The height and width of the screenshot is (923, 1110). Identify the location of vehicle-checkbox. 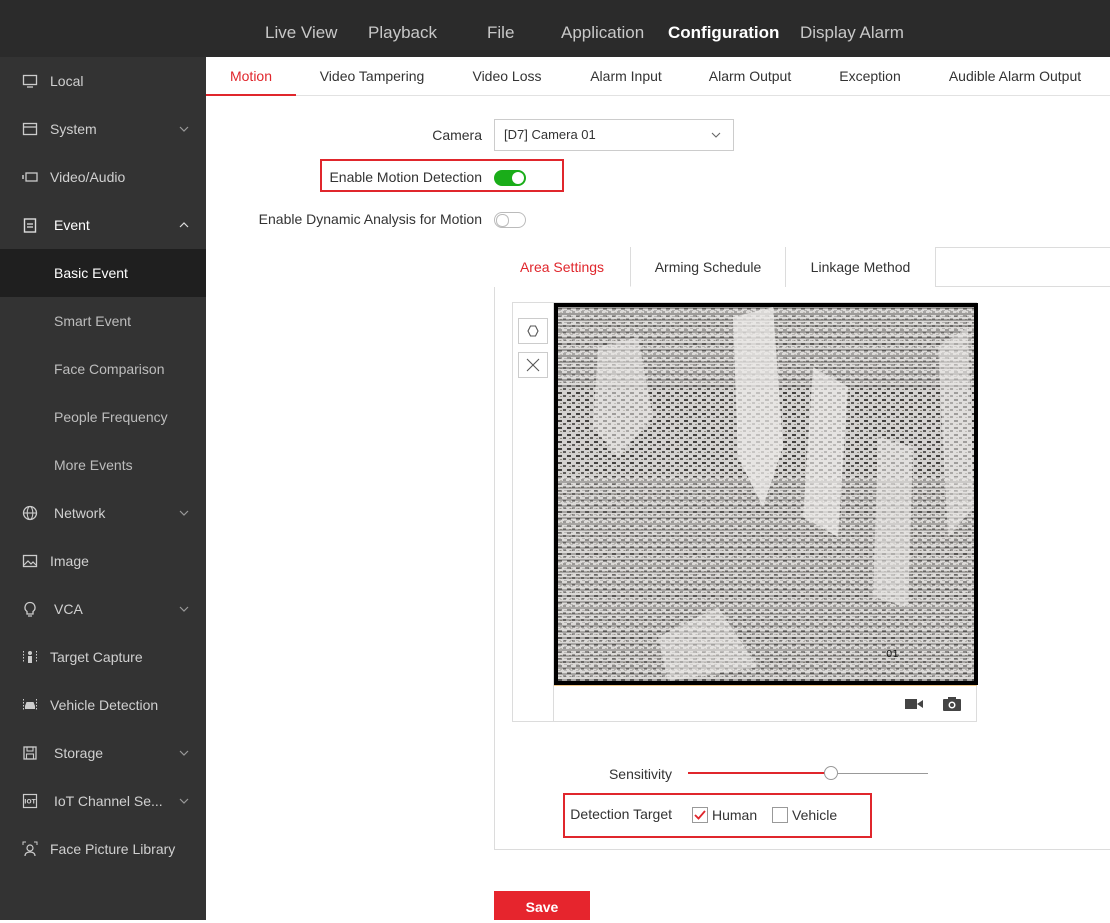
(780, 815).